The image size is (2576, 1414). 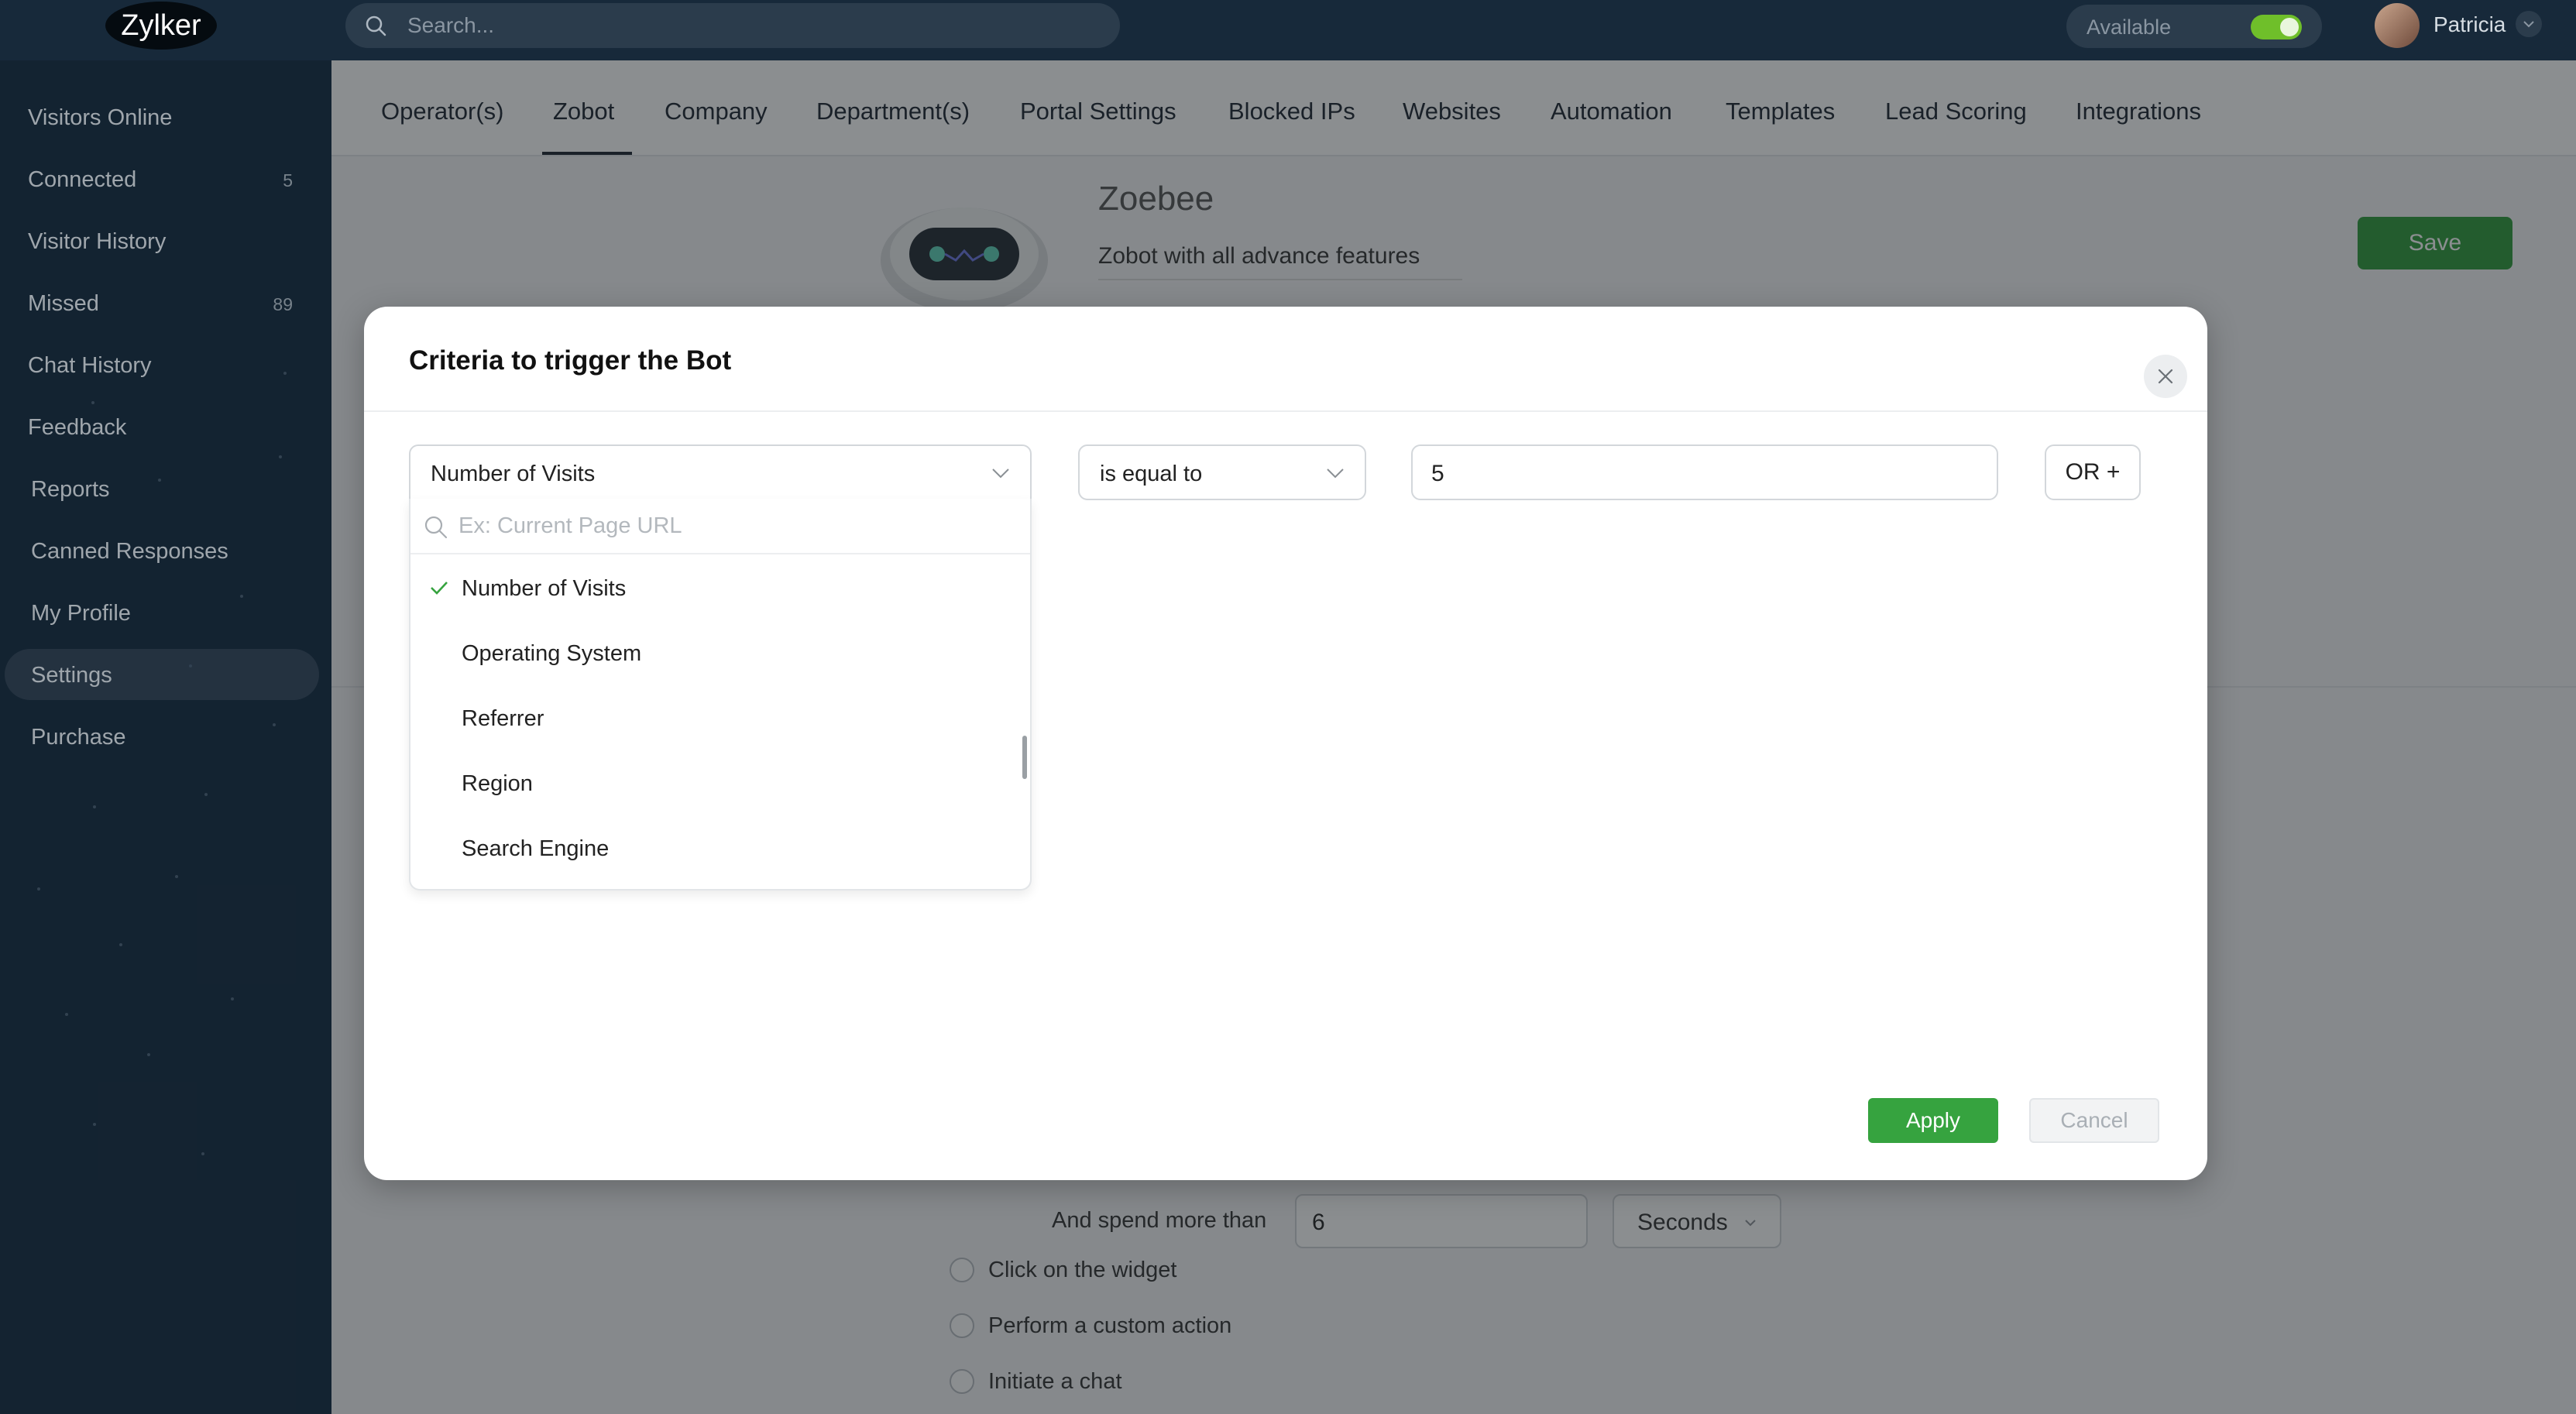 What do you see at coordinates (1024, 758) in the screenshot?
I see `dropdown-scrollbar` at bounding box center [1024, 758].